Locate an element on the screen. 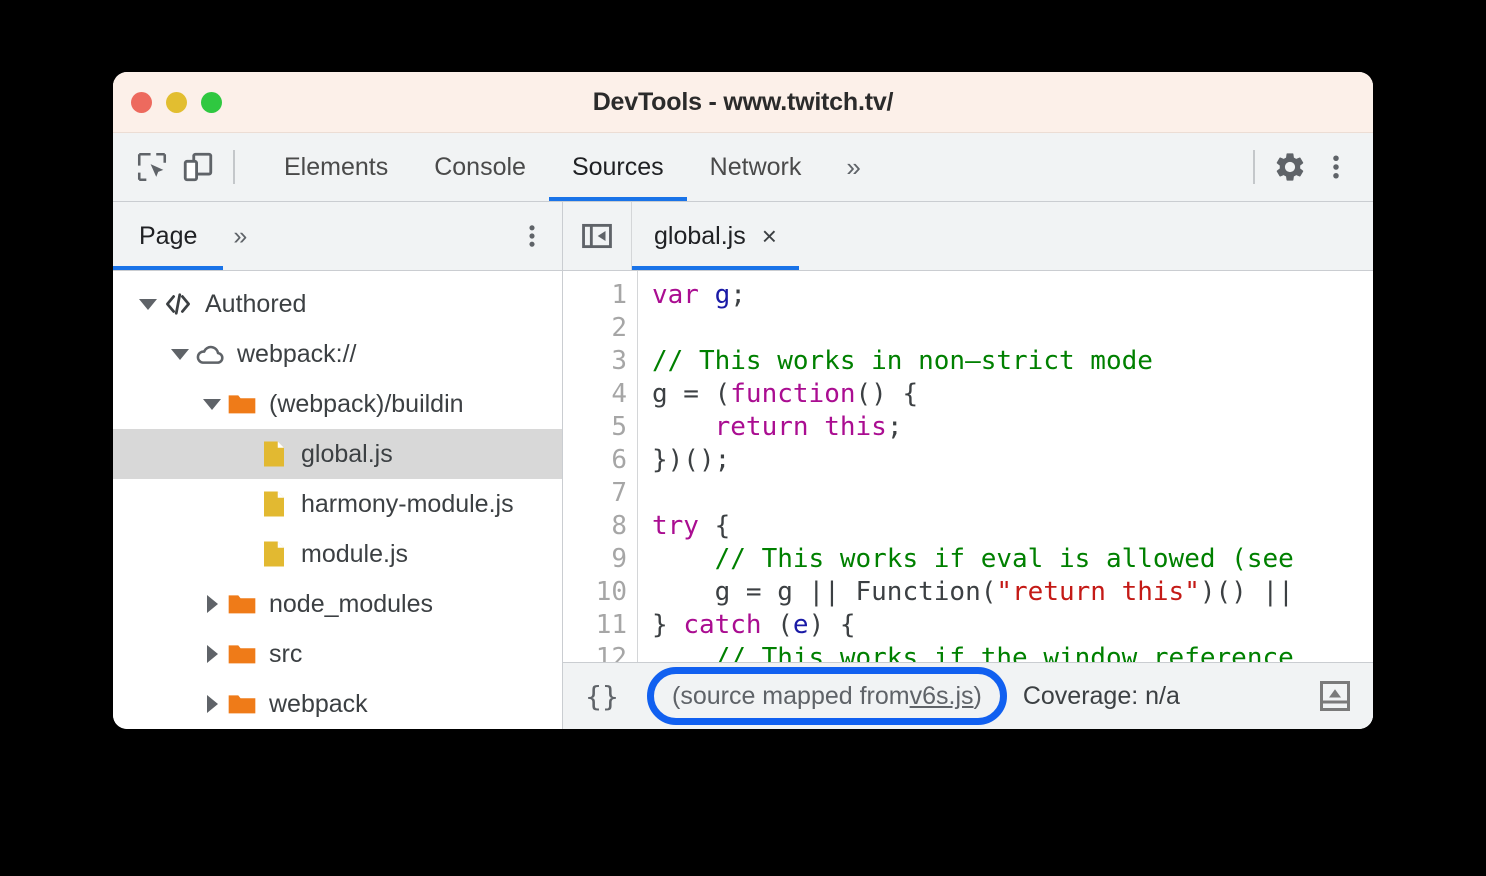 This screenshot has height=876, width=1486. show-drawer-icon is located at coordinates (1335, 696).